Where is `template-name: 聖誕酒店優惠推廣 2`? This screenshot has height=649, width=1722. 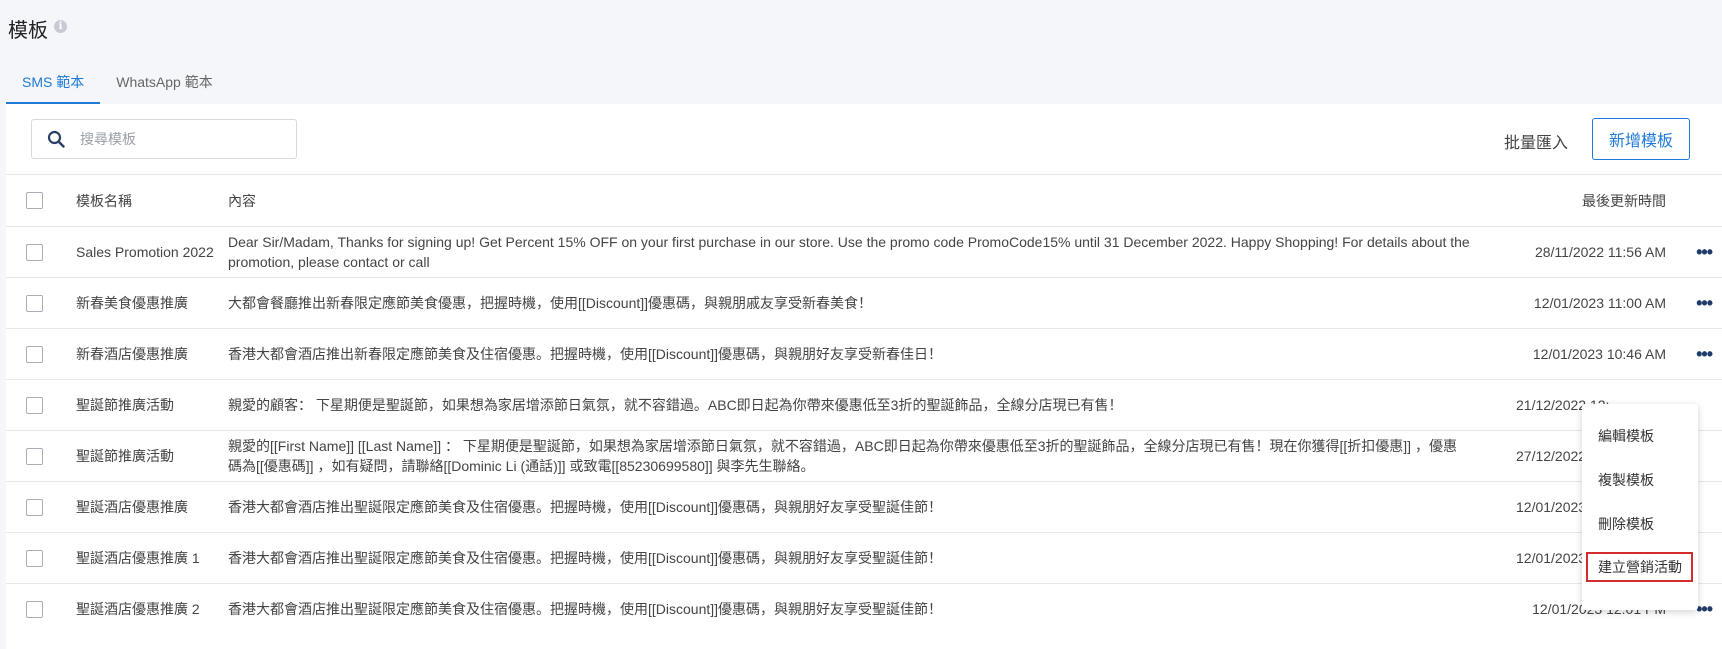 template-name: 聖誕酒店優惠推廣 2 is located at coordinates (138, 609).